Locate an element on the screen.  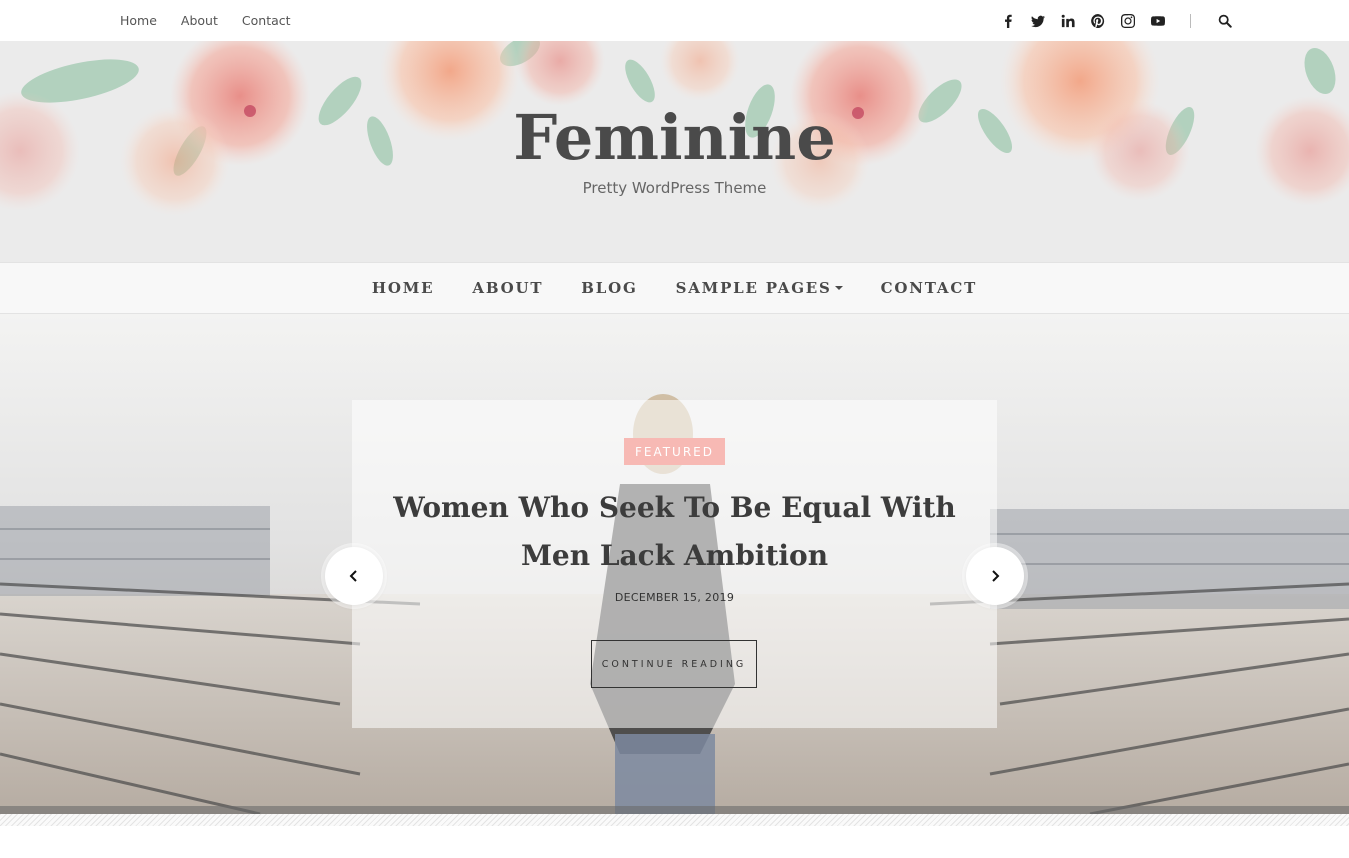
instagram-icon is located at coordinates (1128, 21).